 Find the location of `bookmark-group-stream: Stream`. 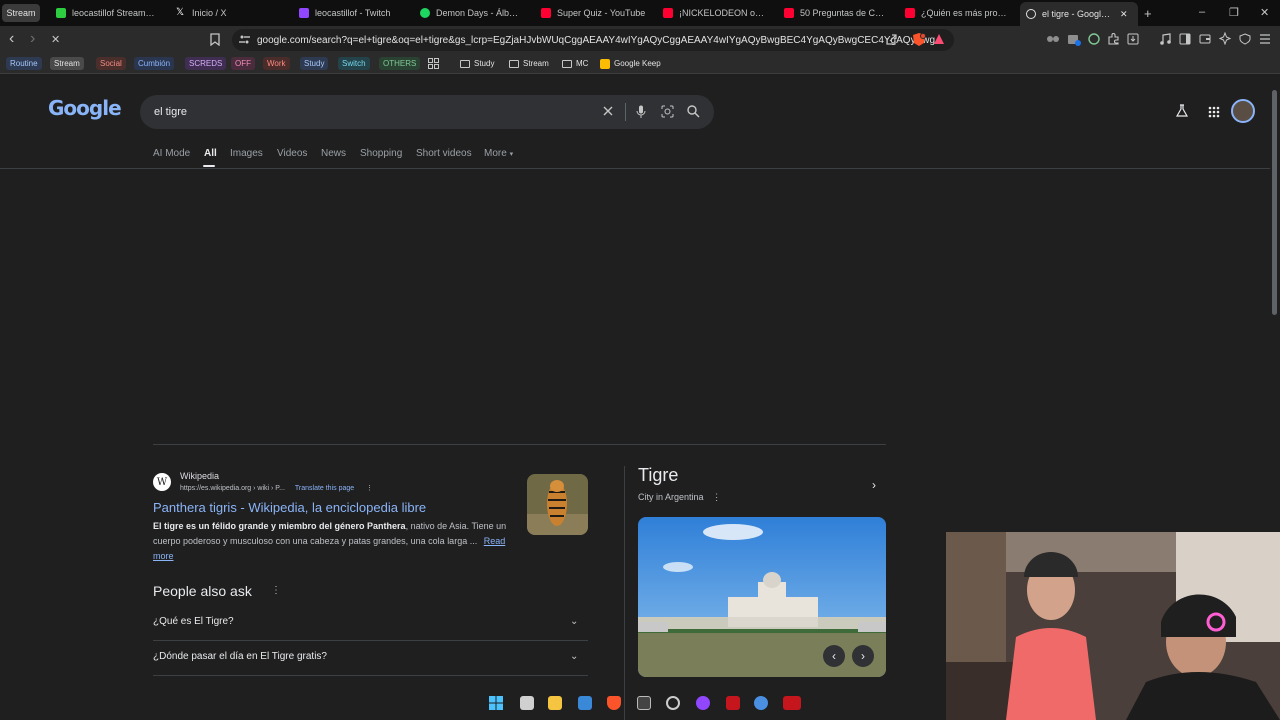

bookmark-group-stream: Stream is located at coordinates (67, 63).